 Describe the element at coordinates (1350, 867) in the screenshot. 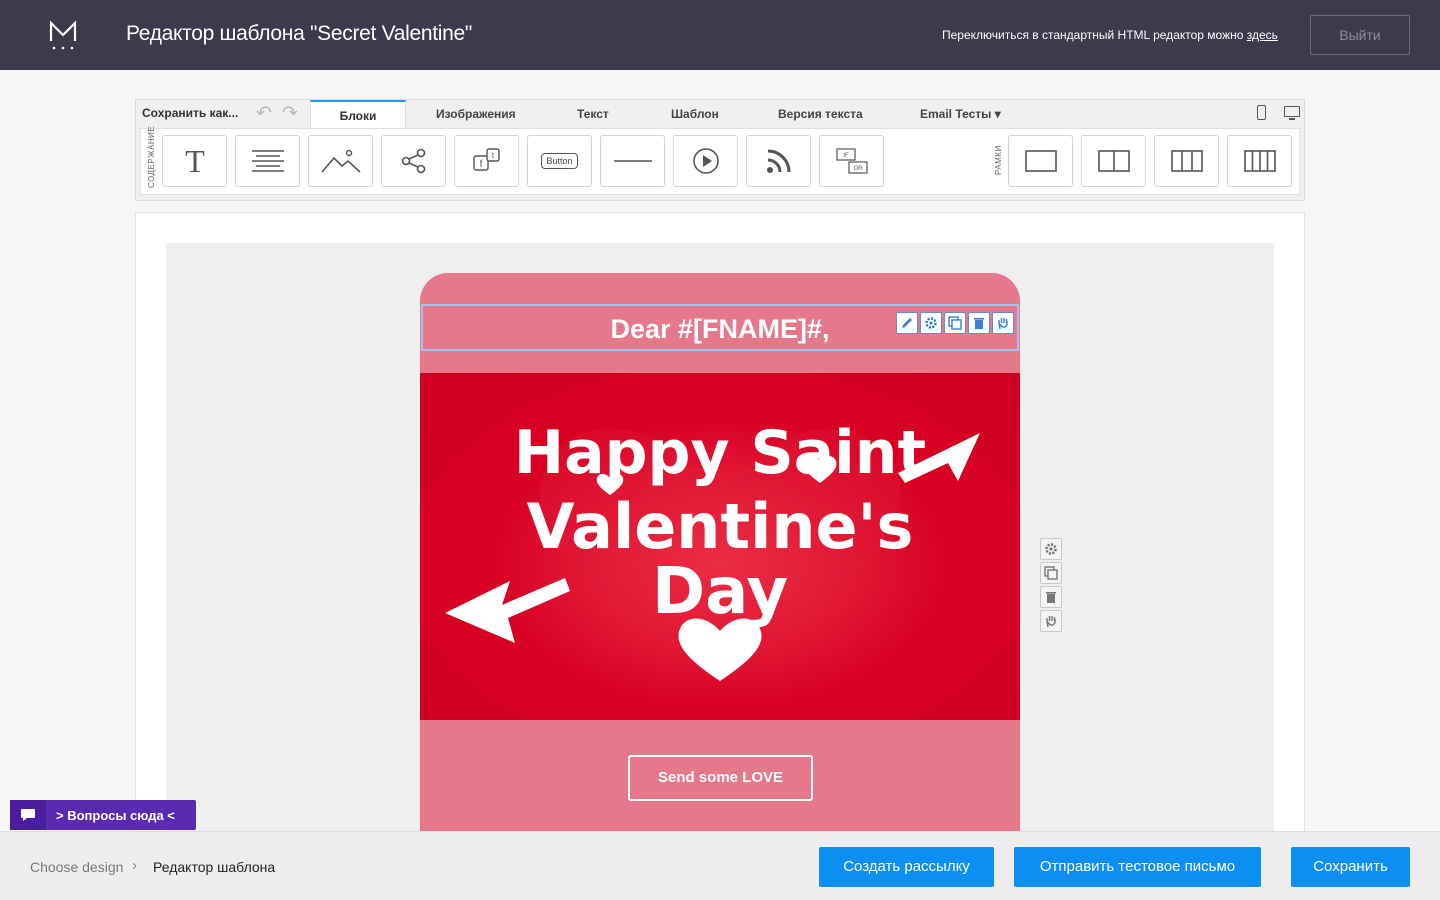

I see `save-button: Сохранить` at that location.